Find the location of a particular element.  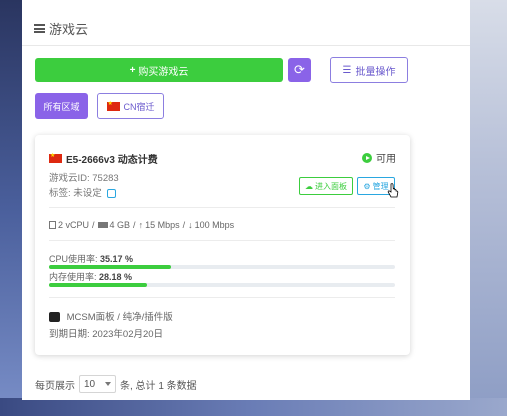

per-page-select: 10 is located at coordinates (97, 384).